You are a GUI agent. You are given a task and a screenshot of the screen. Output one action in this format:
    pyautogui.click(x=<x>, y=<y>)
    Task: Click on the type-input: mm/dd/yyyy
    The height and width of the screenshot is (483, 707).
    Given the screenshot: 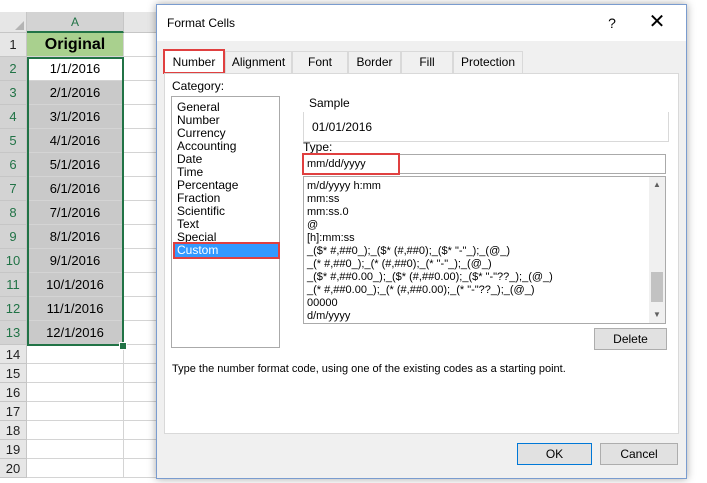 What is the action you would take?
    pyautogui.click(x=484, y=164)
    